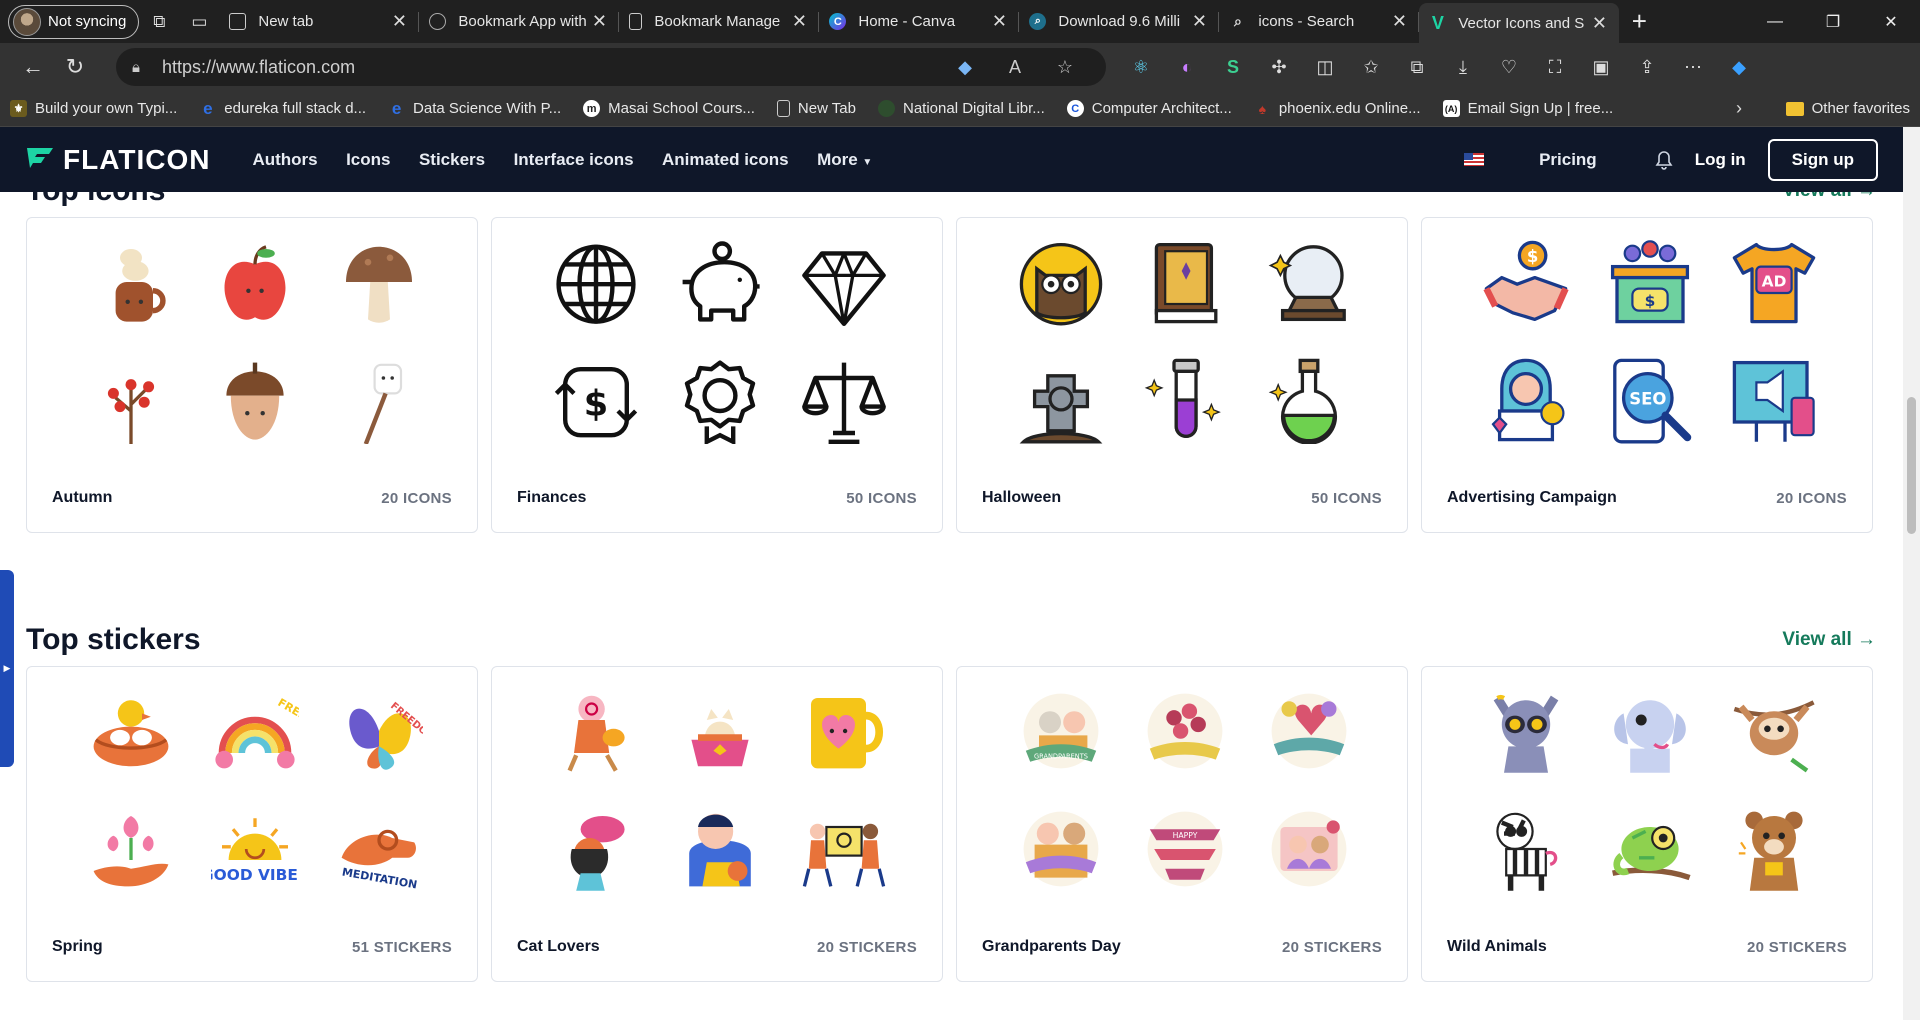 Image resolution: width=1920 pixels, height=1020 pixels. What do you see at coordinates (1187, 67) in the screenshot?
I see `extension-purple-icon: ◐` at bounding box center [1187, 67].